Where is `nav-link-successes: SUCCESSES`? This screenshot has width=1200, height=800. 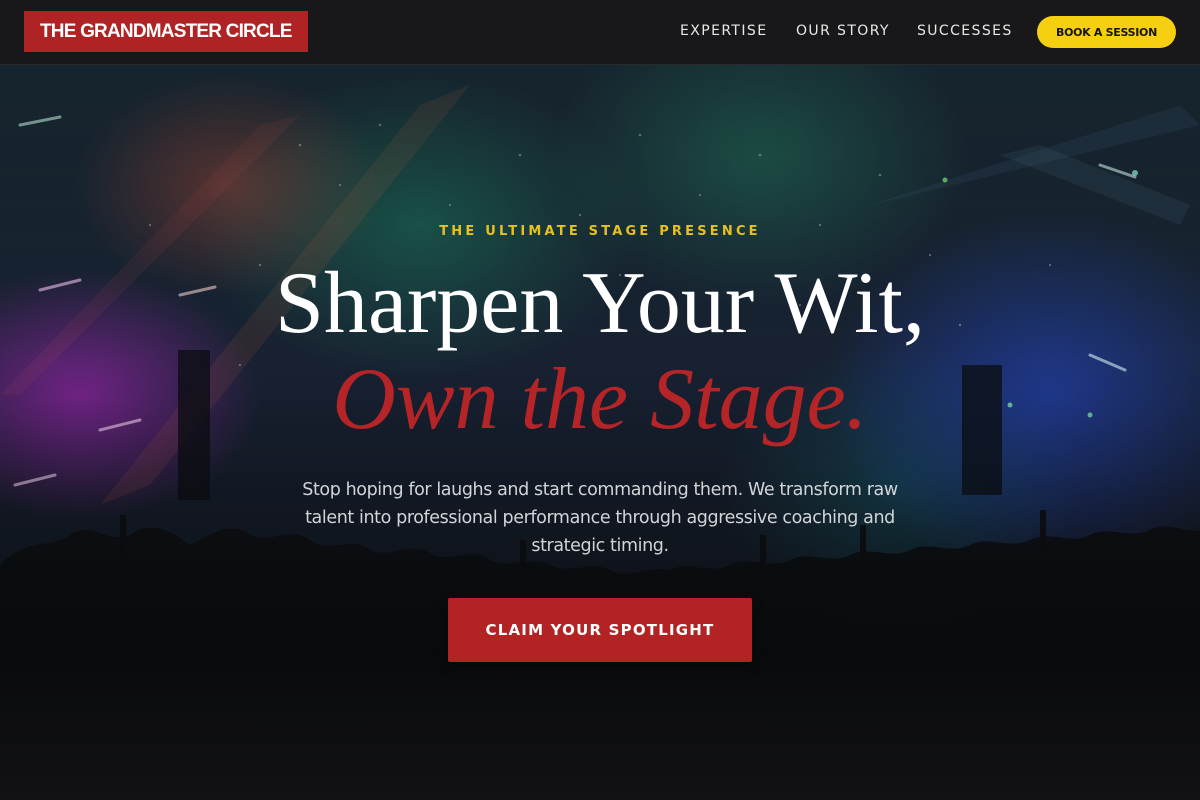 nav-link-successes: SUCCESSES is located at coordinates (965, 31).